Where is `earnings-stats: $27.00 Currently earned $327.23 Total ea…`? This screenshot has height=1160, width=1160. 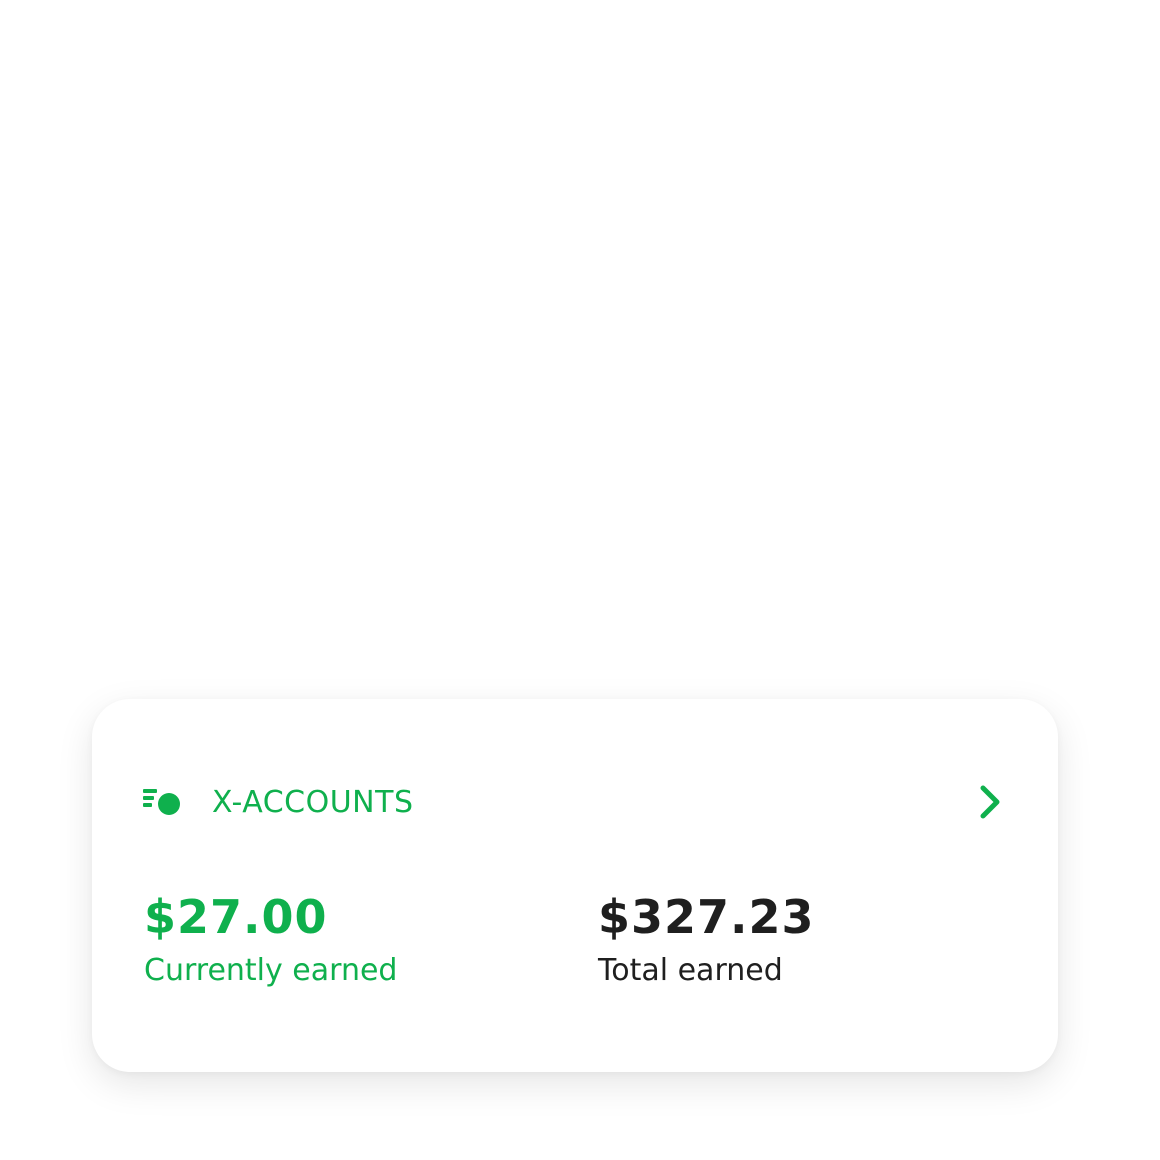
earnings-stats: $27.00 Currently earned $327.23 Total ea… is located at coordinates (576, 940).